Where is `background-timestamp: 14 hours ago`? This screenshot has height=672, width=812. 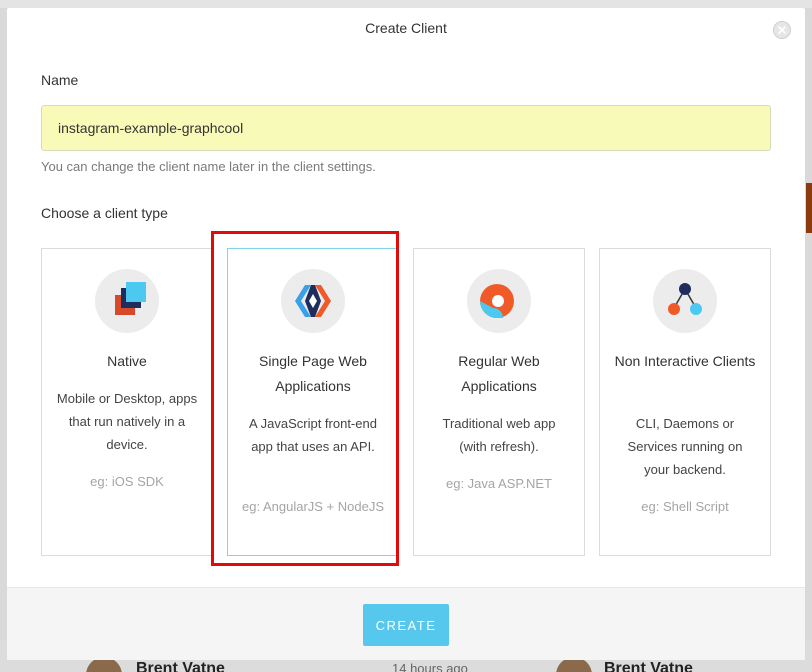 background-timestamp: 14 hours ago is located at coordinates (430, 666).